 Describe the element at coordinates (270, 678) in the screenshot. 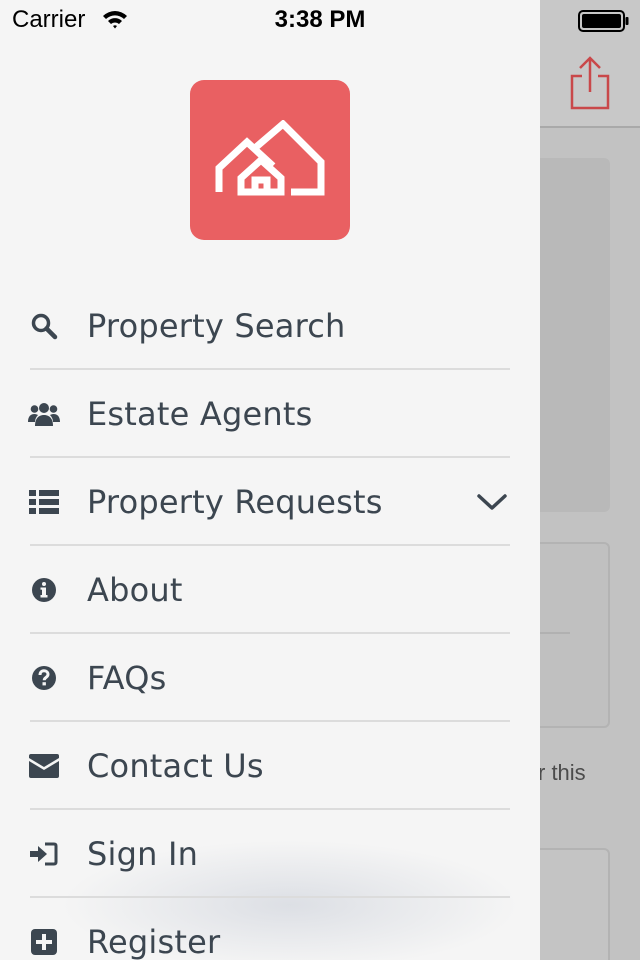

I see `menu-item-faqs: FAQs` at that location.